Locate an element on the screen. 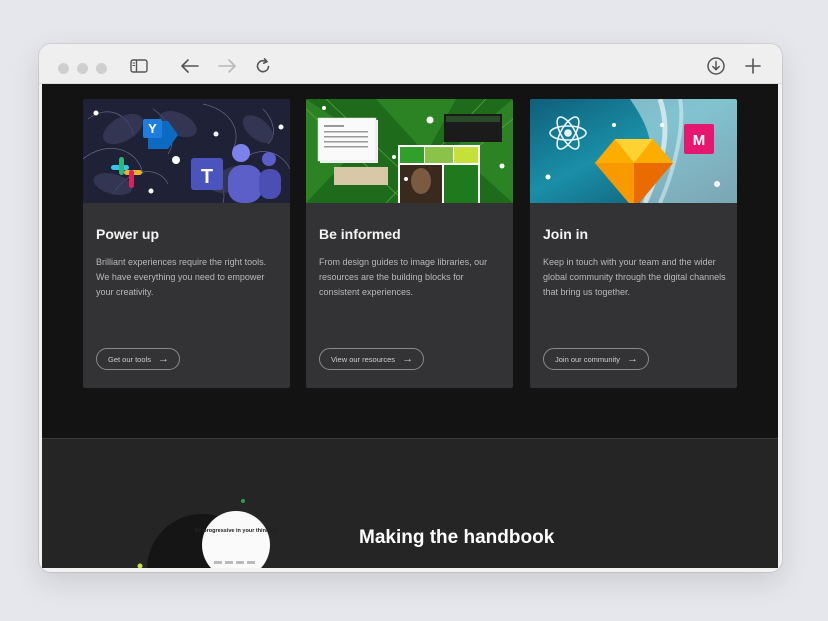  reload-icon is located at coordinates (263, 66).